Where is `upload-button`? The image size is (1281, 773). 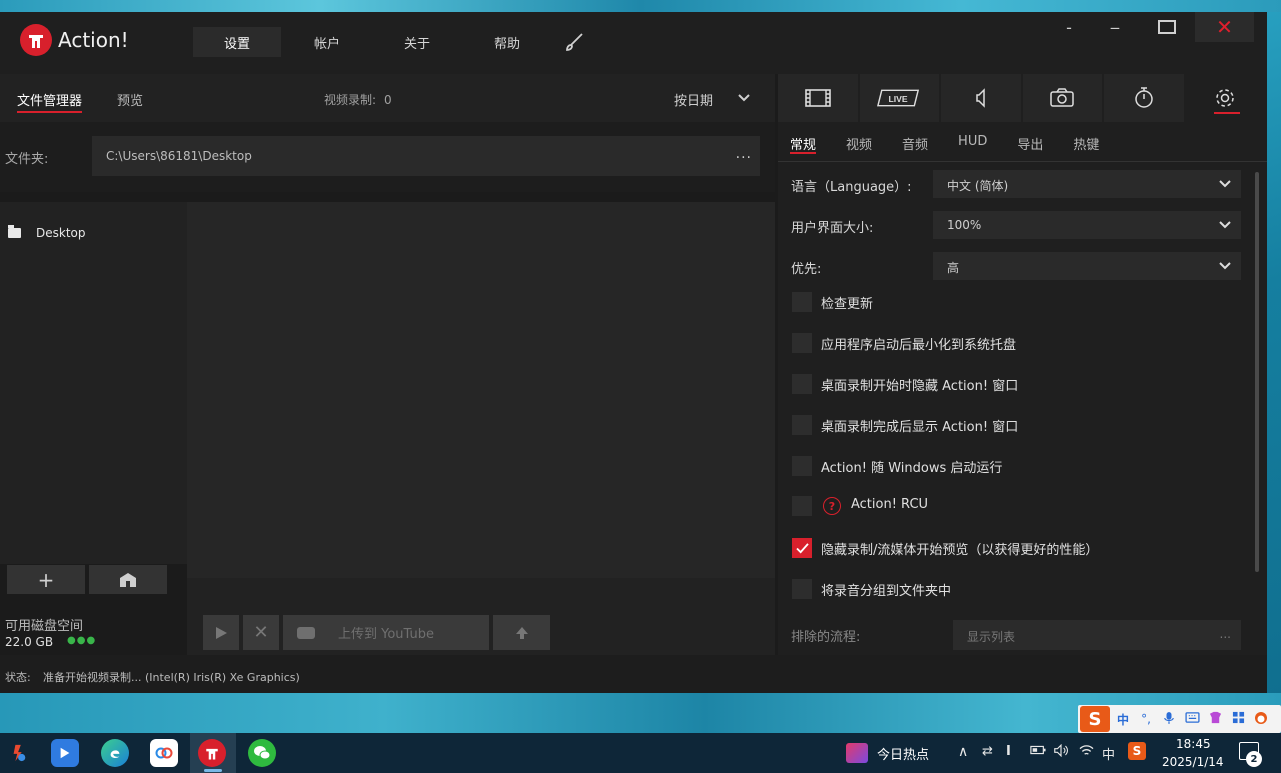 upload-button is located at coordinates (521, 632).